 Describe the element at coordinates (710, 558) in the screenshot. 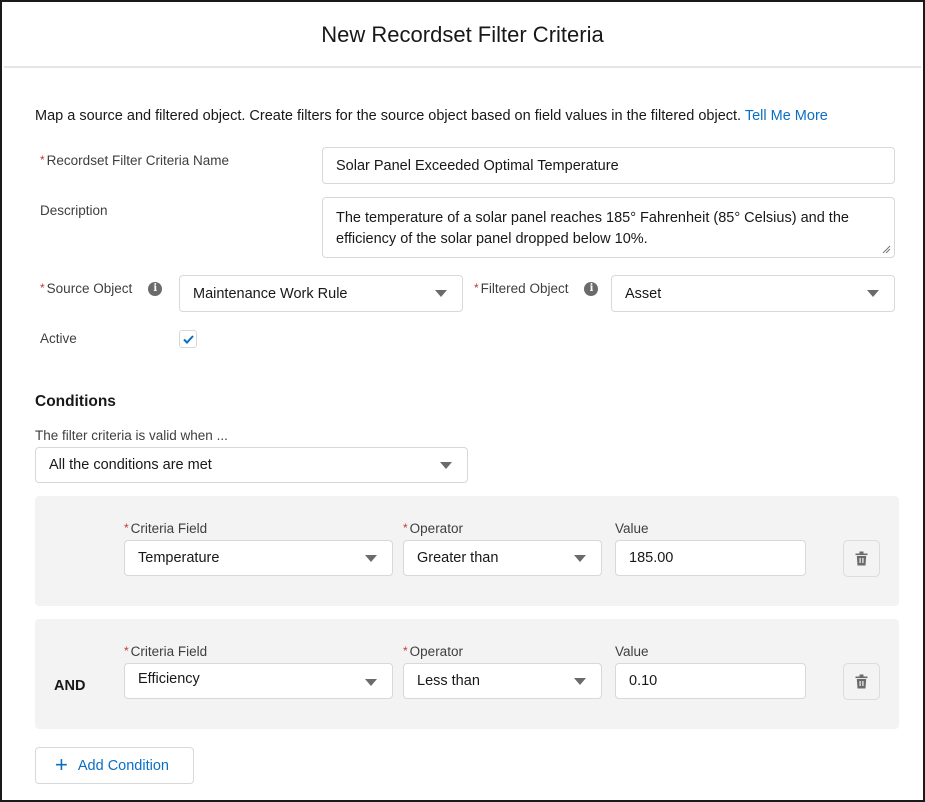

I see `value-input: 185.00` at that location.